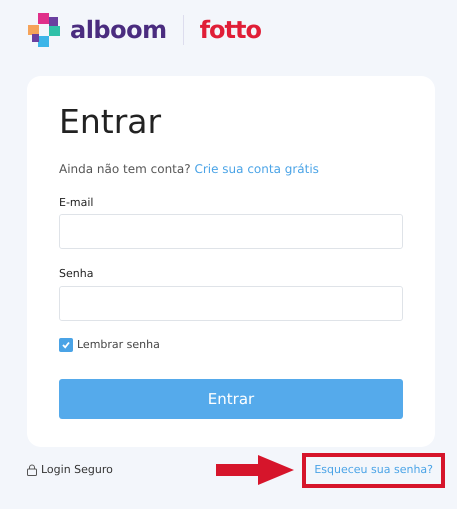  Describe the element at coordinates (110, 122) in the screenshot. I see `page-title: Entrar` at that location.